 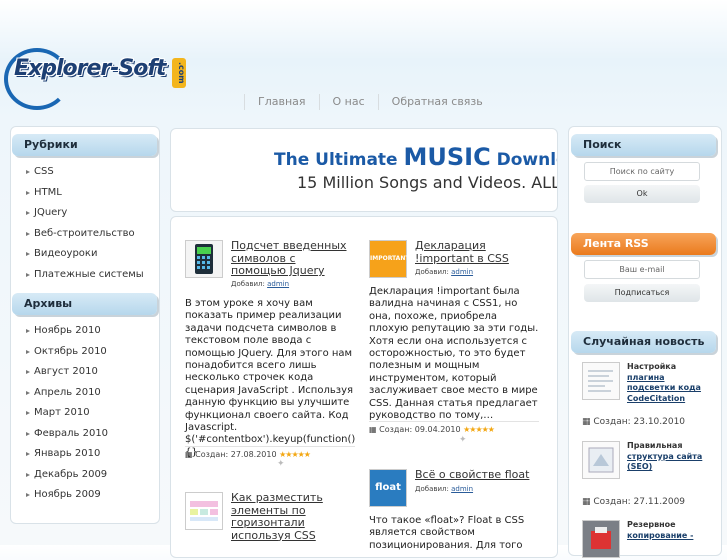 What do you see at coordinates (634, 422) in the screenshot?
I see `news-date: ▦ Создан: 23.10.2010` at bounding box center [634, 422].